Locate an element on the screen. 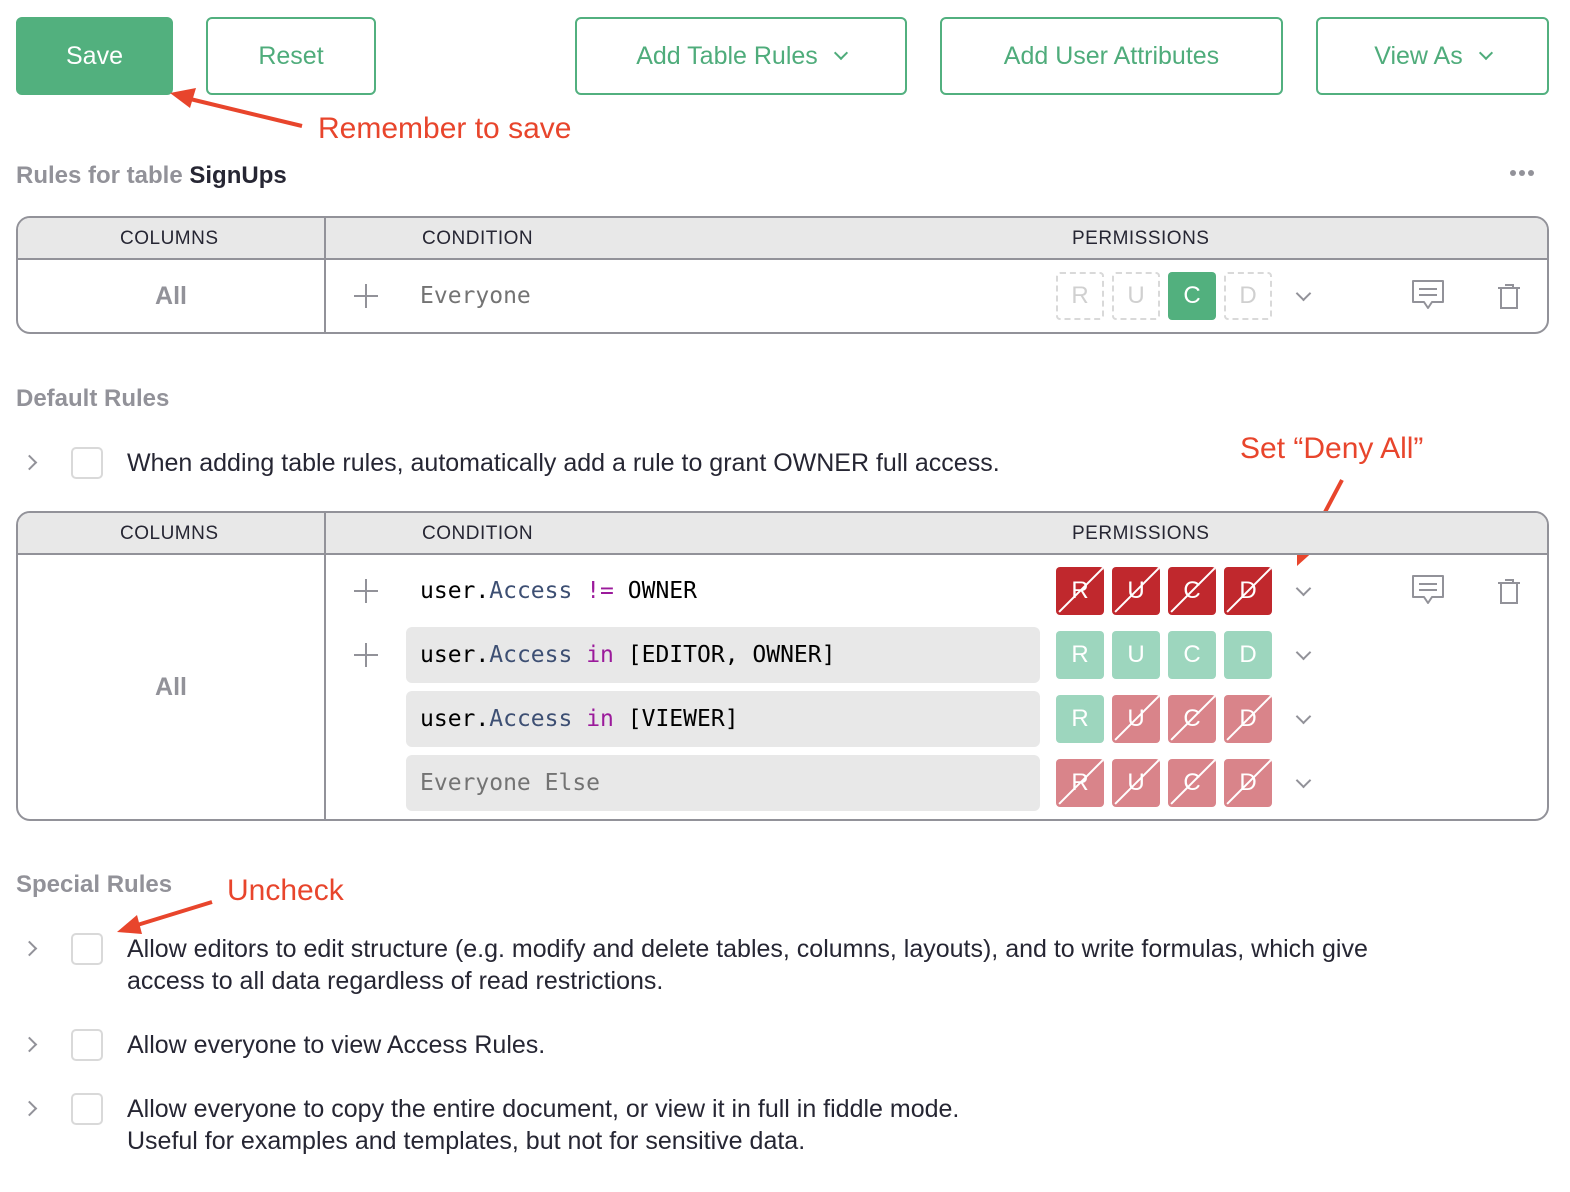 This screenshot has height=1192, width=1570. reset-button: Reset is located at coordinates (291, 56).